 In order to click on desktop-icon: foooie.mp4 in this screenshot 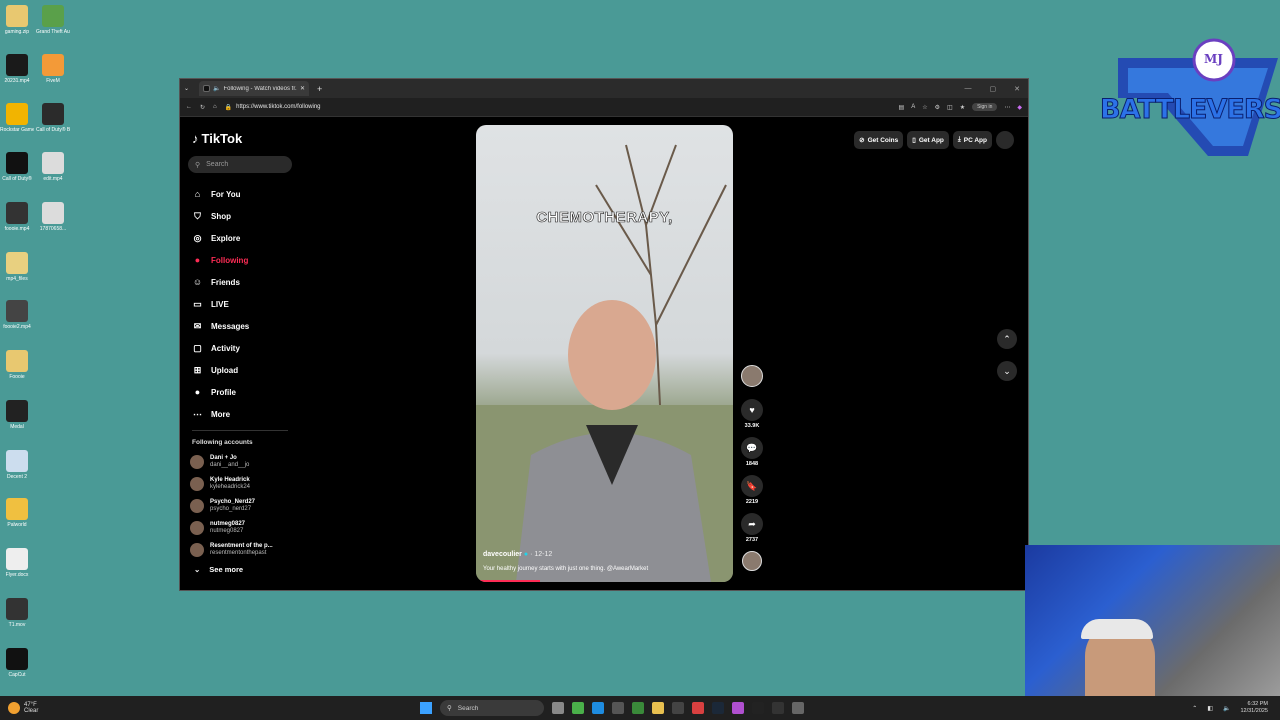, I will do `click(17, 217)`.